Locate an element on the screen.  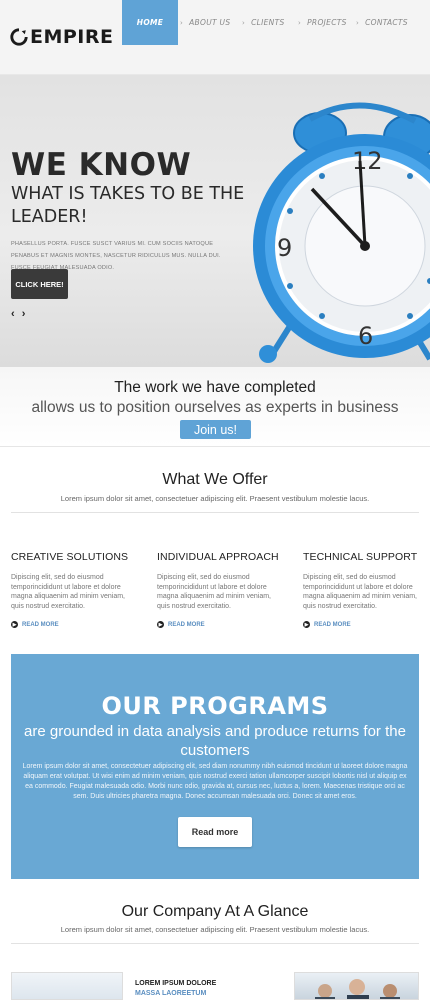
glance-item-title: LOREM IPSUM DOLORE is located at coordinates (176, 983).